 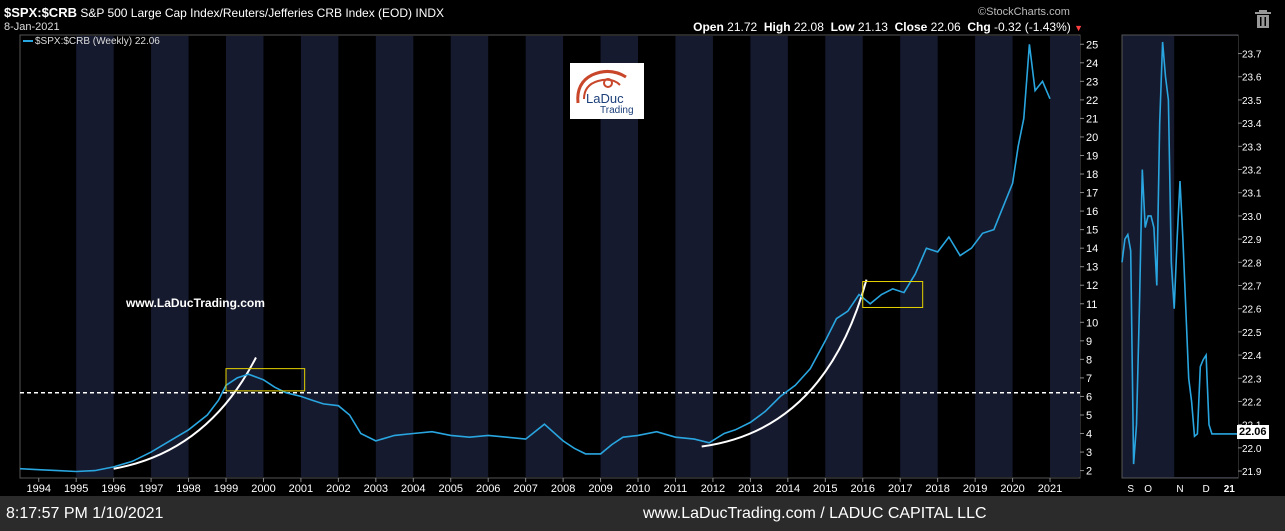 What do you see at coordinates (1089, 453) in the screenshot?
I see `y-tick-label: 3` at bounding box center [1089, 453].